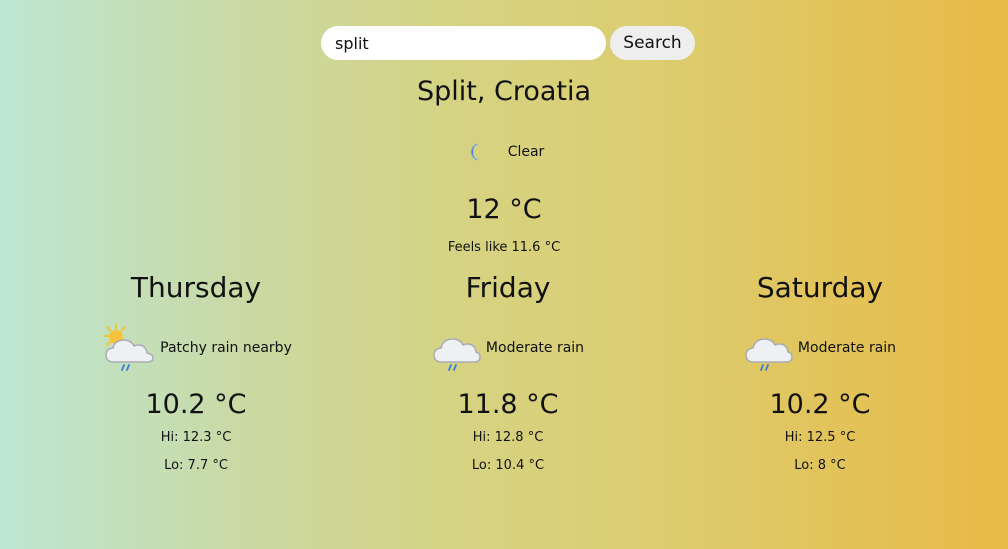 This screenshot has width=1008, height=549. Describe the element at coordinates (504, 152) in the screenshot. I see `current-condition: Clear` at that location.